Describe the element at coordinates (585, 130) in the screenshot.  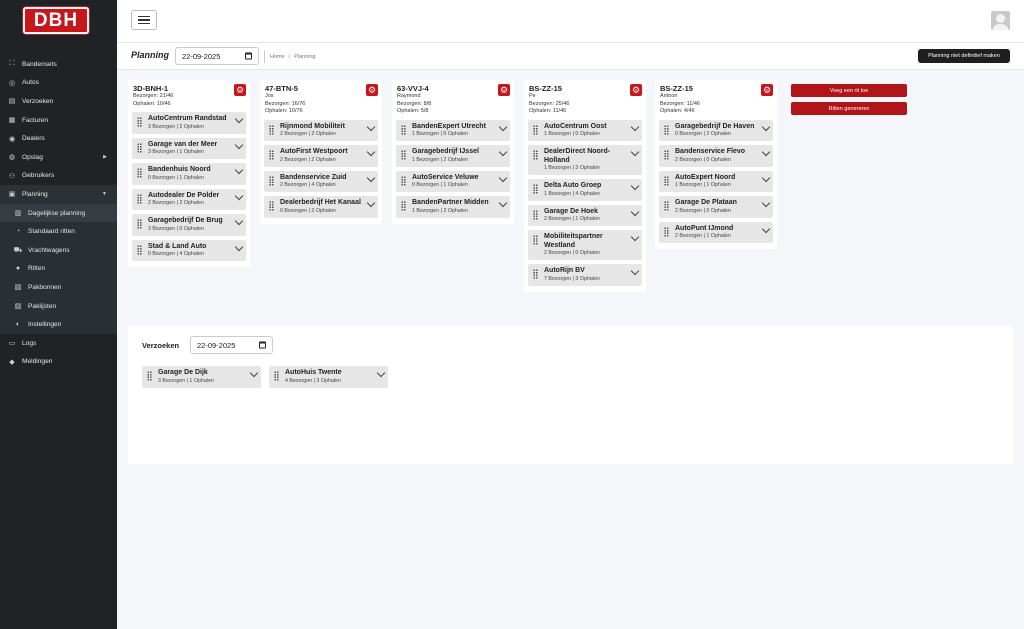
I see `stop-card: AutoCentrum Oost 1 Bezorgen | 0 Ophalen` at that location.